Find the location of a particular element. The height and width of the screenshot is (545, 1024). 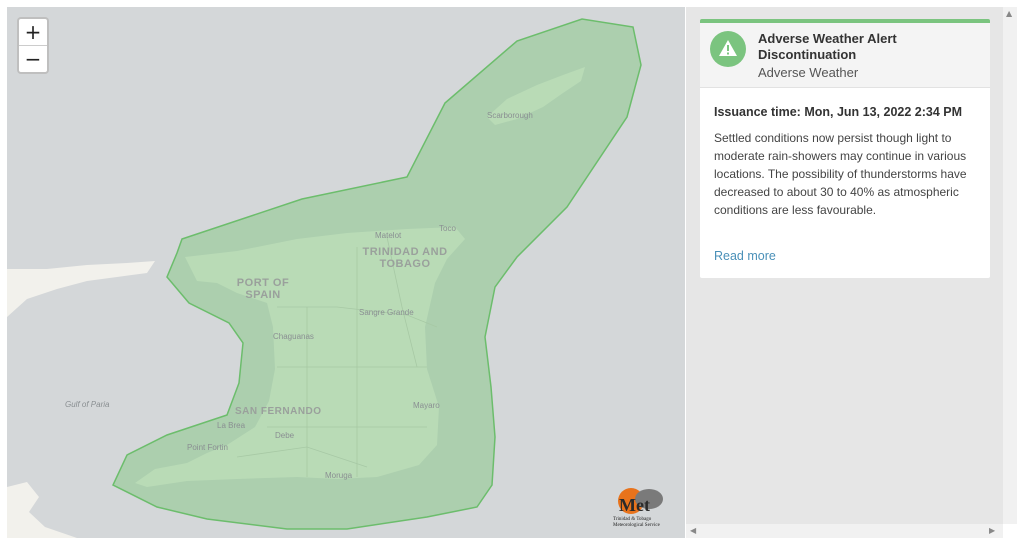

label-mayaro: Mayaro is located at coordinates (426, 405).